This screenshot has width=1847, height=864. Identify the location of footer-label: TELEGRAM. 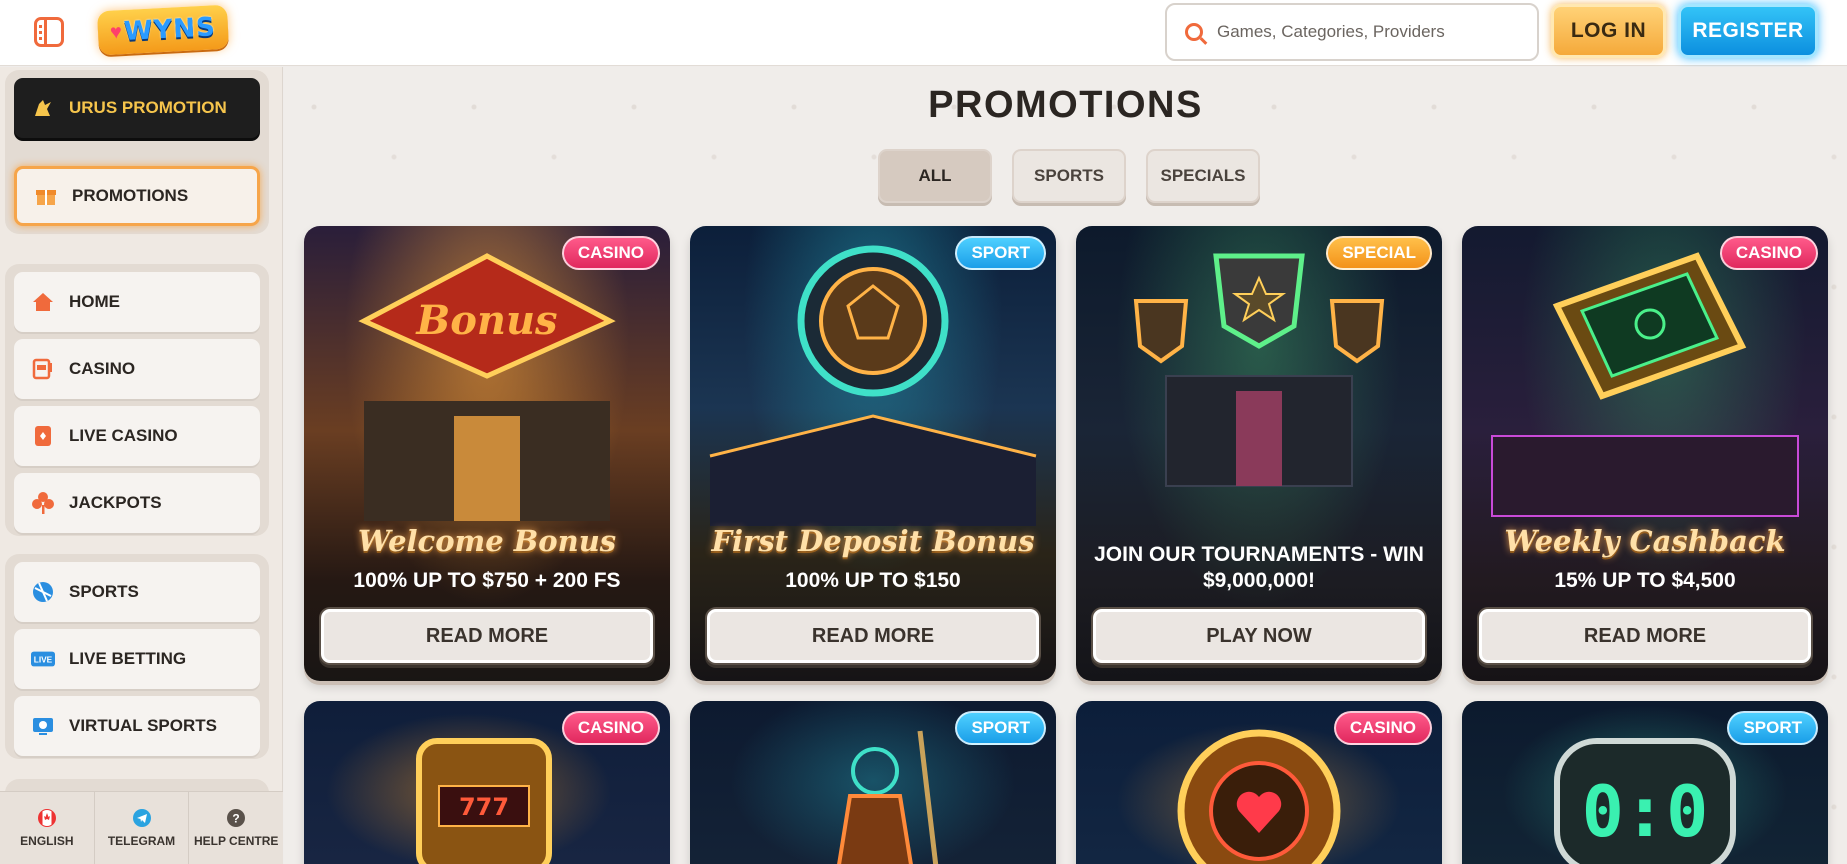
(141, 840).